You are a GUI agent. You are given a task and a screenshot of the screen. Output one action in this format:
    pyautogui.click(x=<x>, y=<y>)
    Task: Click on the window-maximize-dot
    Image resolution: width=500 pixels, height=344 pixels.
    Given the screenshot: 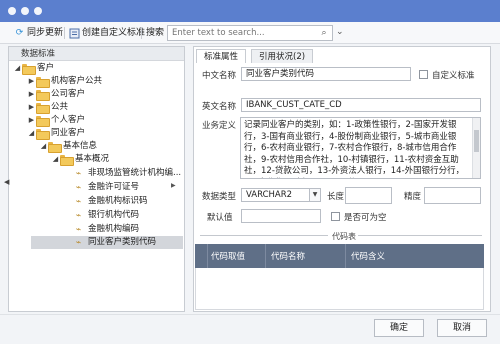 What is the action you would take?
    pyautogui.click(x=38, y=11)
    